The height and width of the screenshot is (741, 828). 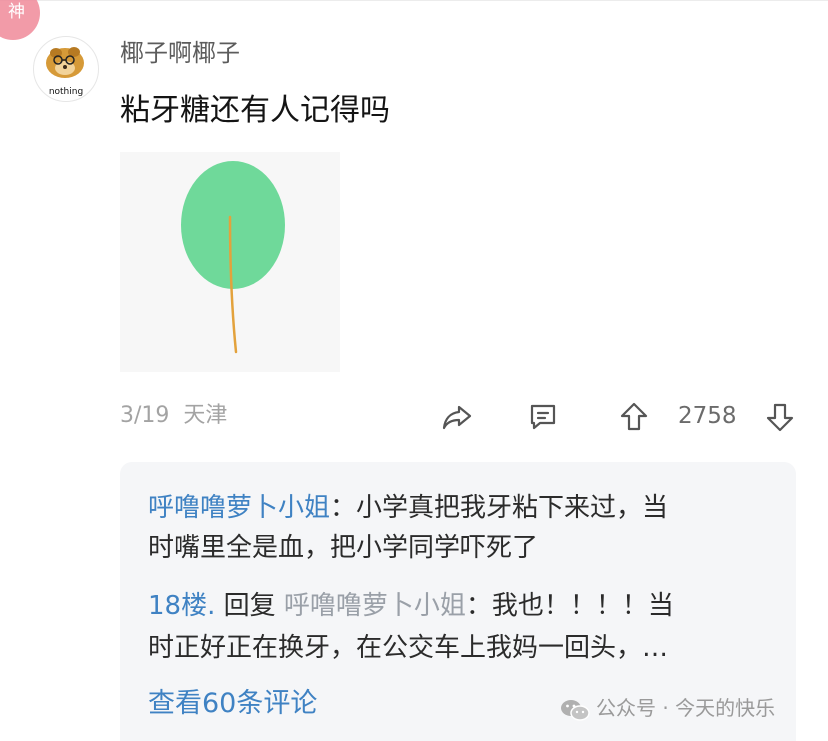 What do you see at coordinates (499, 508) in the screenshot?
I see `reply-1-text-part-1: ：小学真把我牙粘下来过，当` at bounding box center [499, 508].